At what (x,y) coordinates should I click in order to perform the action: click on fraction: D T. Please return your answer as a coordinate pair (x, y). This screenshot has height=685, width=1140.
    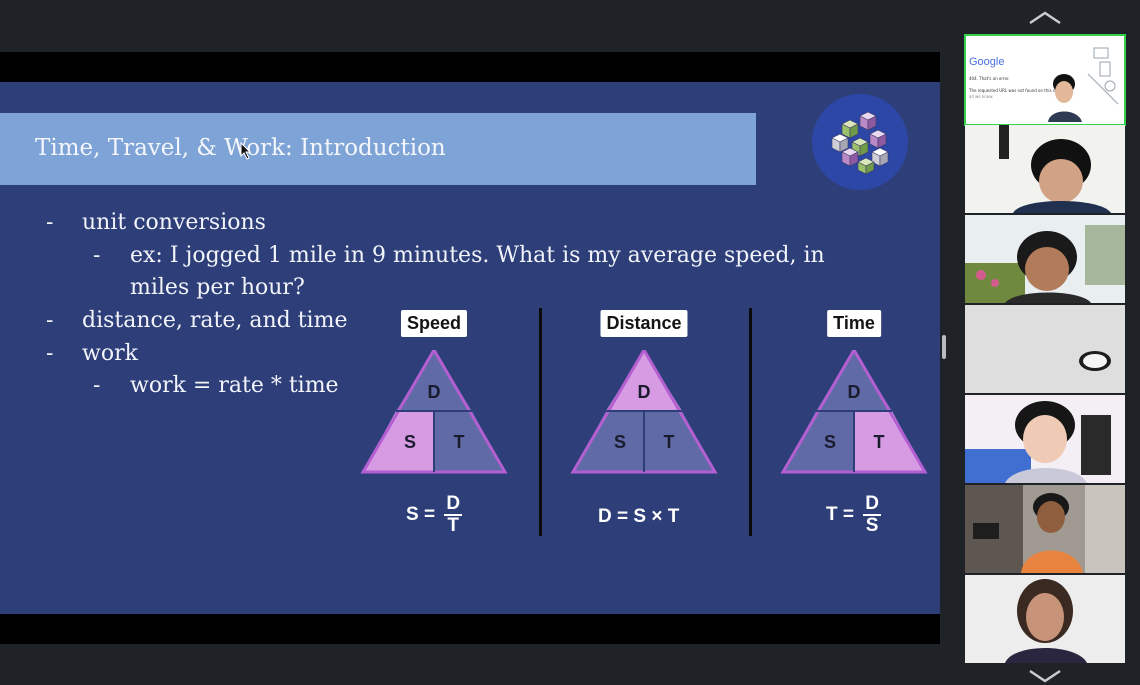
    Looking at the image, I should click on (453, 514).